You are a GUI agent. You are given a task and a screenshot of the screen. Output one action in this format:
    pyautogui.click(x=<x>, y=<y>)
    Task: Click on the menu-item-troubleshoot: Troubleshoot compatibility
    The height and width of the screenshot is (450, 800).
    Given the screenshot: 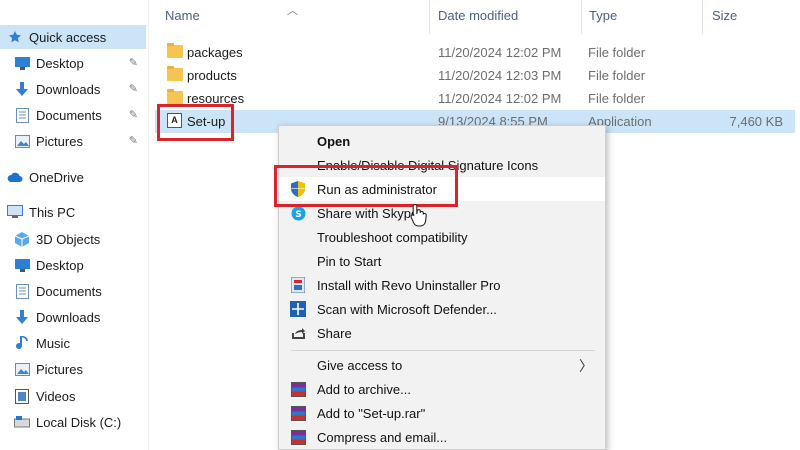 What is the action you would take?
    pyautogui.click(x=442, y=237)
    